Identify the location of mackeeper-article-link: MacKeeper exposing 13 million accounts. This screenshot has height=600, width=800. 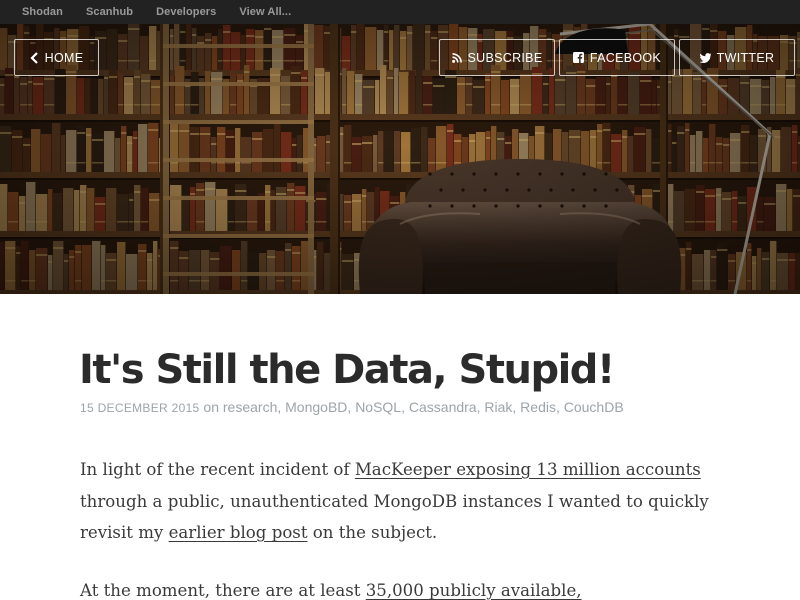
(528, 469).